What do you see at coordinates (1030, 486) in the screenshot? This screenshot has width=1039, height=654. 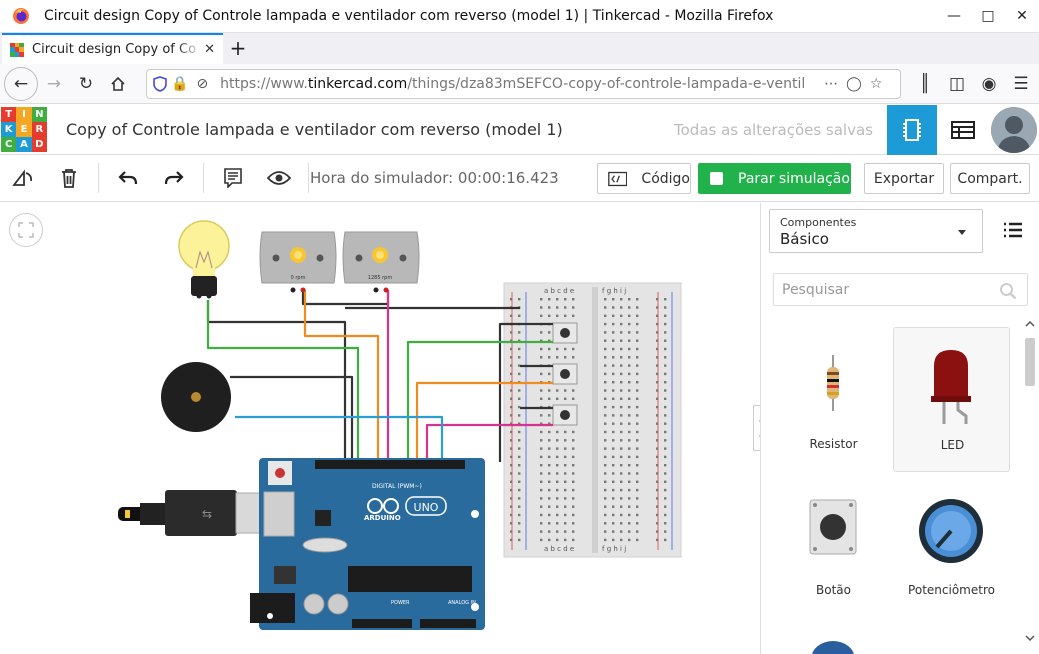 I see `panel-scrollbar` at bounding box center [1030, 486].